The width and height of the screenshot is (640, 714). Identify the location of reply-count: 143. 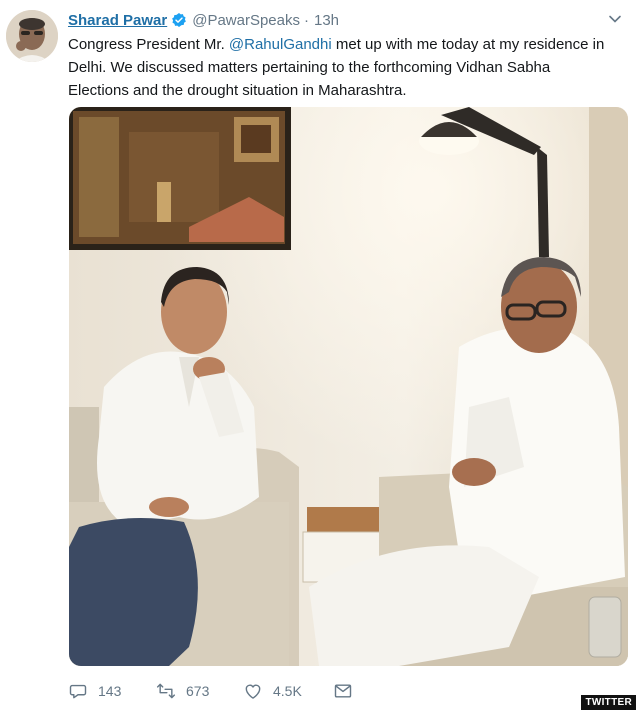
(110, 691).